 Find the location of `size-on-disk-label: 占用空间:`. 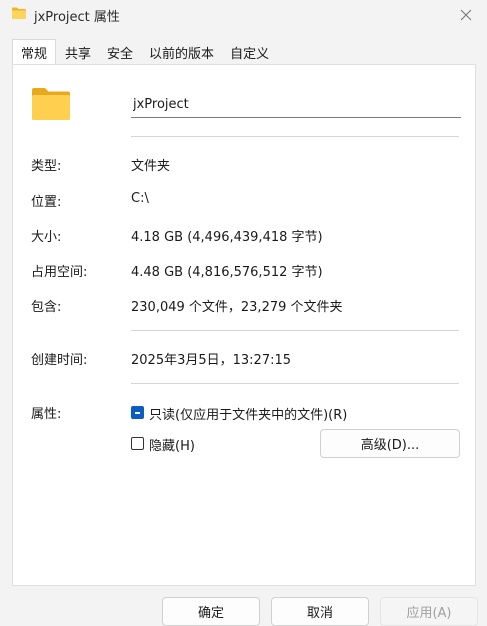

size-on-disk-label: 占用空间: is located at coordinates (59, 272).